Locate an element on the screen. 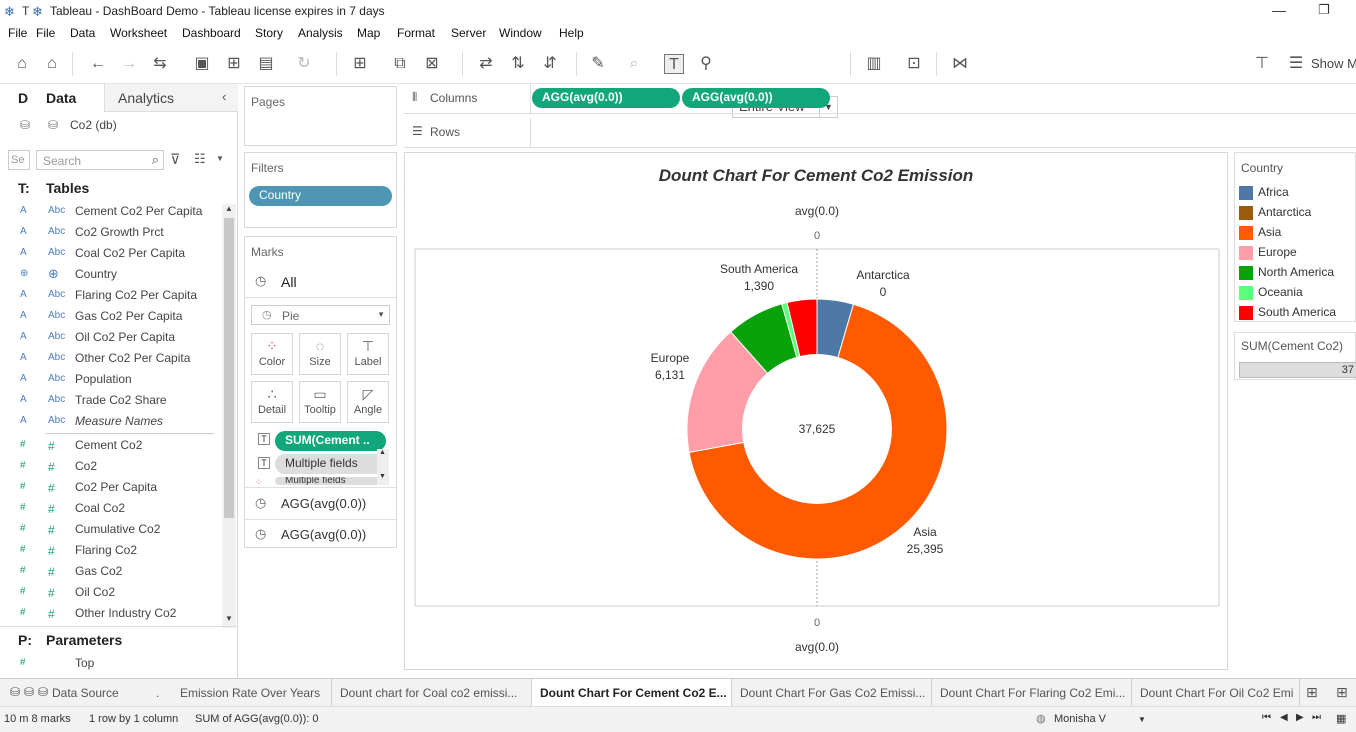 This screenshot has width=1356, height=732. collapse-pane-icon: ‹ is located at coordinates (224, 96).